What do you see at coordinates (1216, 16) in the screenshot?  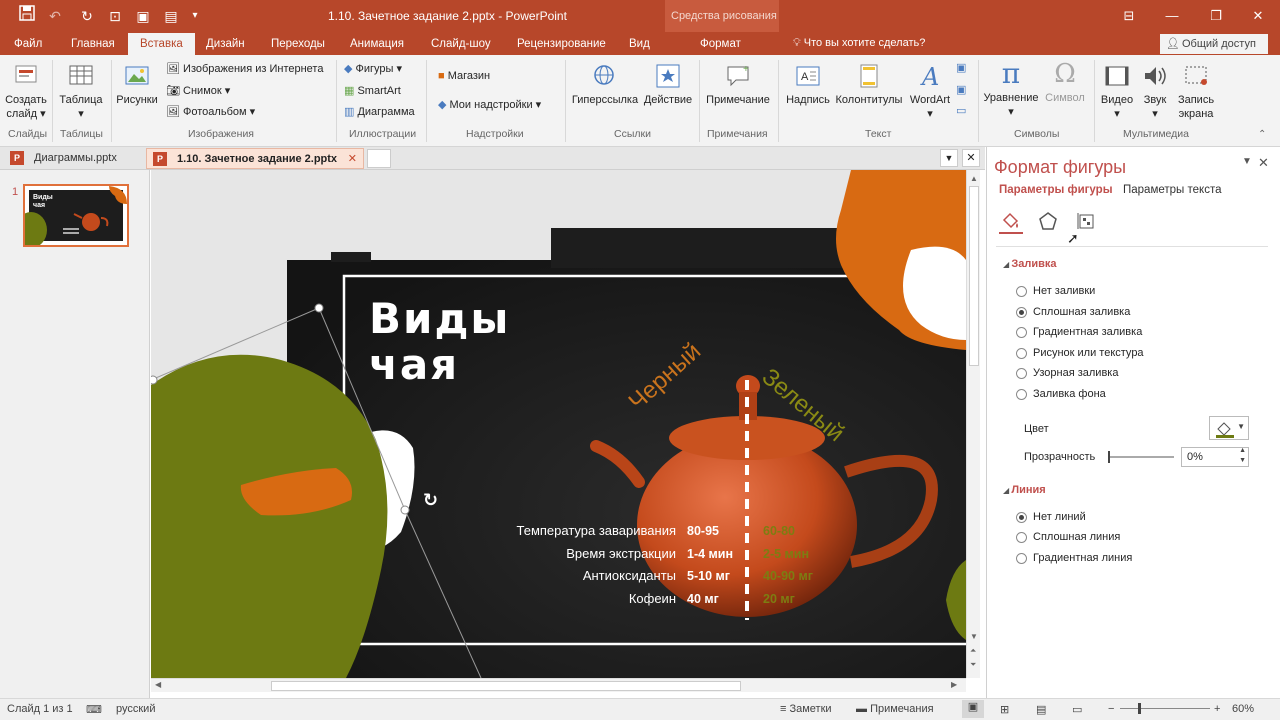 I see `restore-icon: ❐` at bounding box center [1216, 16].